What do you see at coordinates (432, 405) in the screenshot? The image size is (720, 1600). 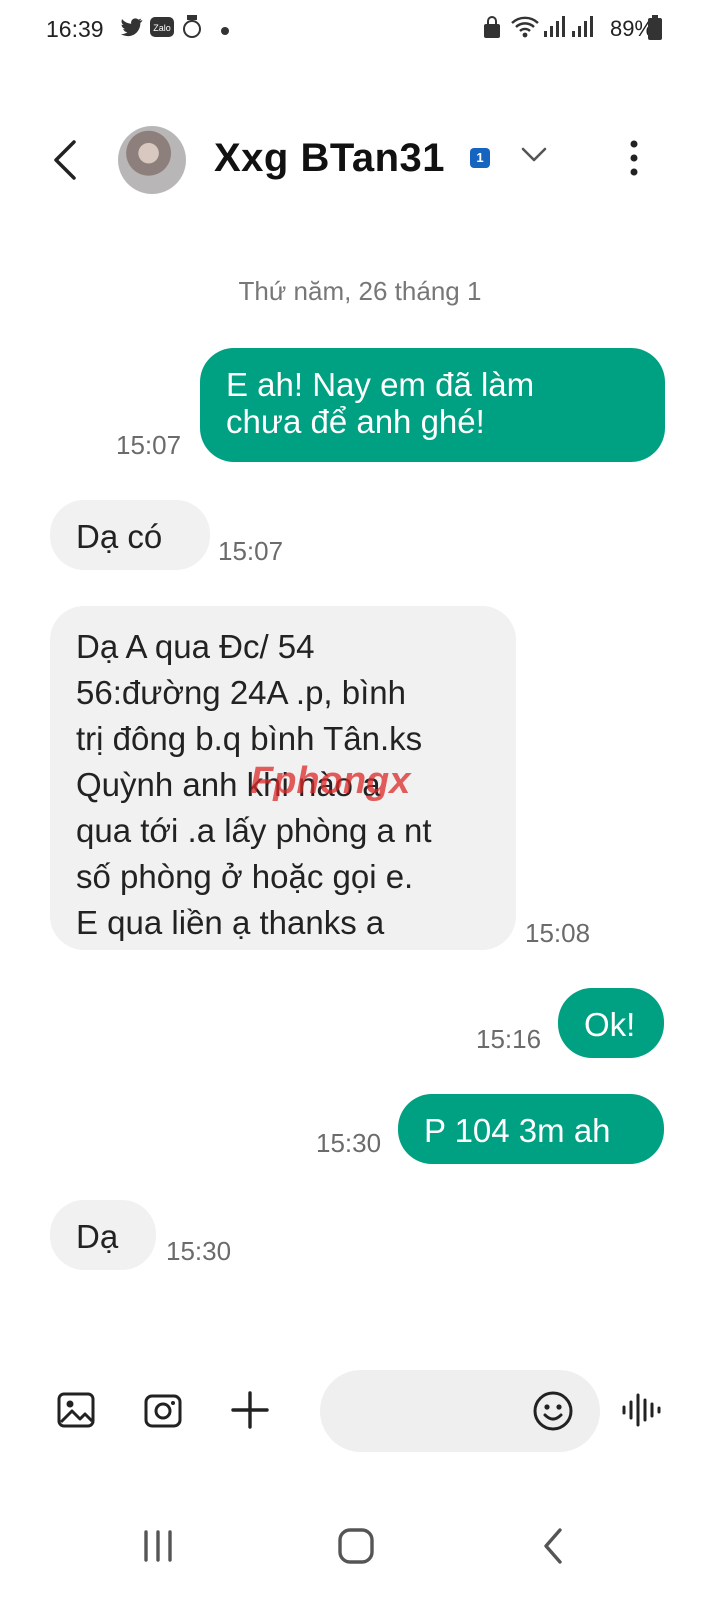 I see `message-bubble-outgoing: E ah! Nay em đã làm chưa để anh ghé!` at bounding box center [432, 405].